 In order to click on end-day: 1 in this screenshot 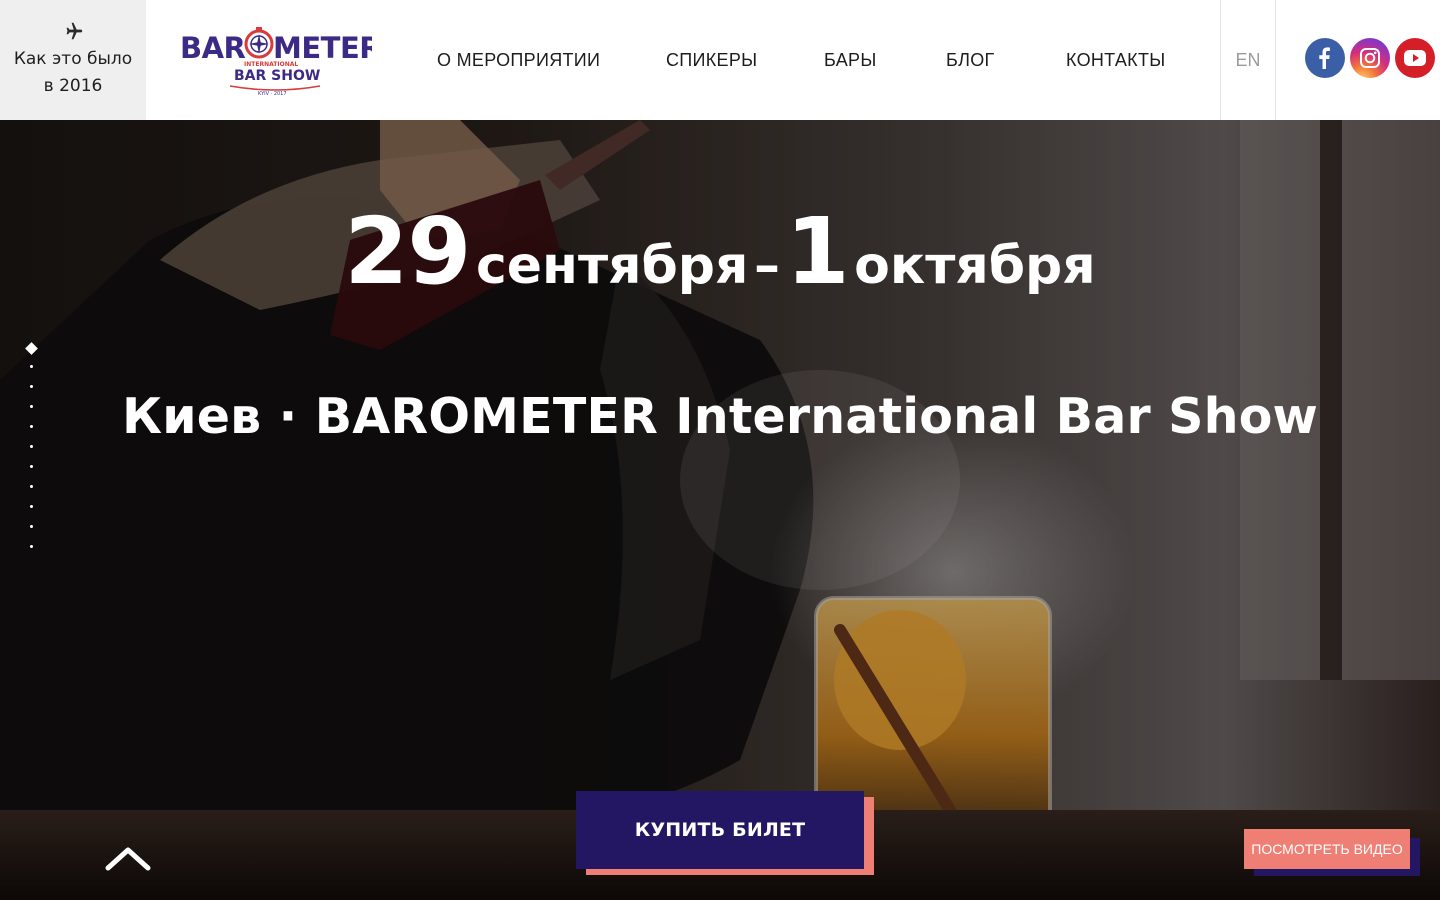, I will do `click(817, 251)`.